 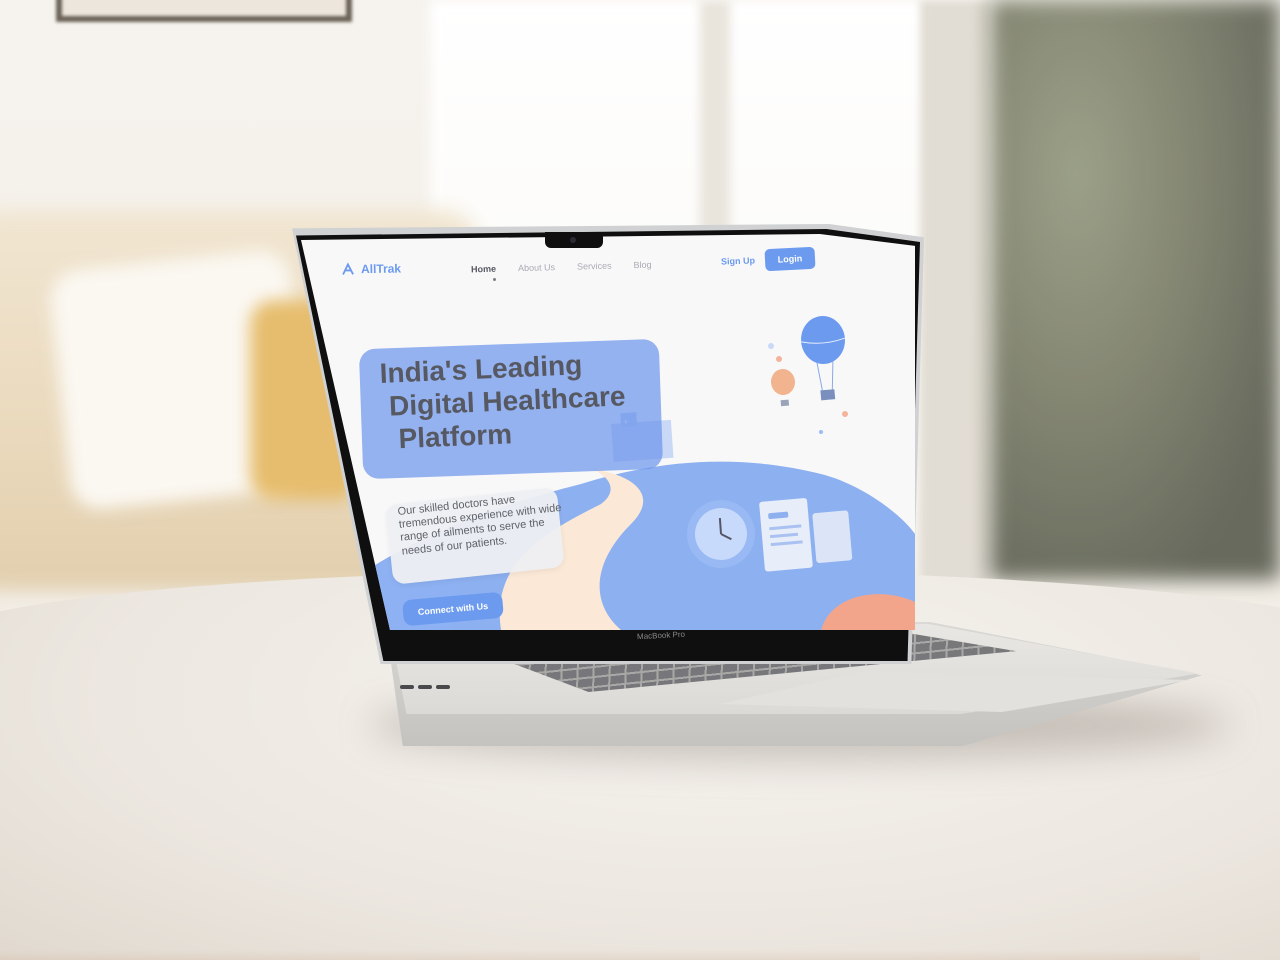 I want to click on plants, so click(x=1135, y=290).